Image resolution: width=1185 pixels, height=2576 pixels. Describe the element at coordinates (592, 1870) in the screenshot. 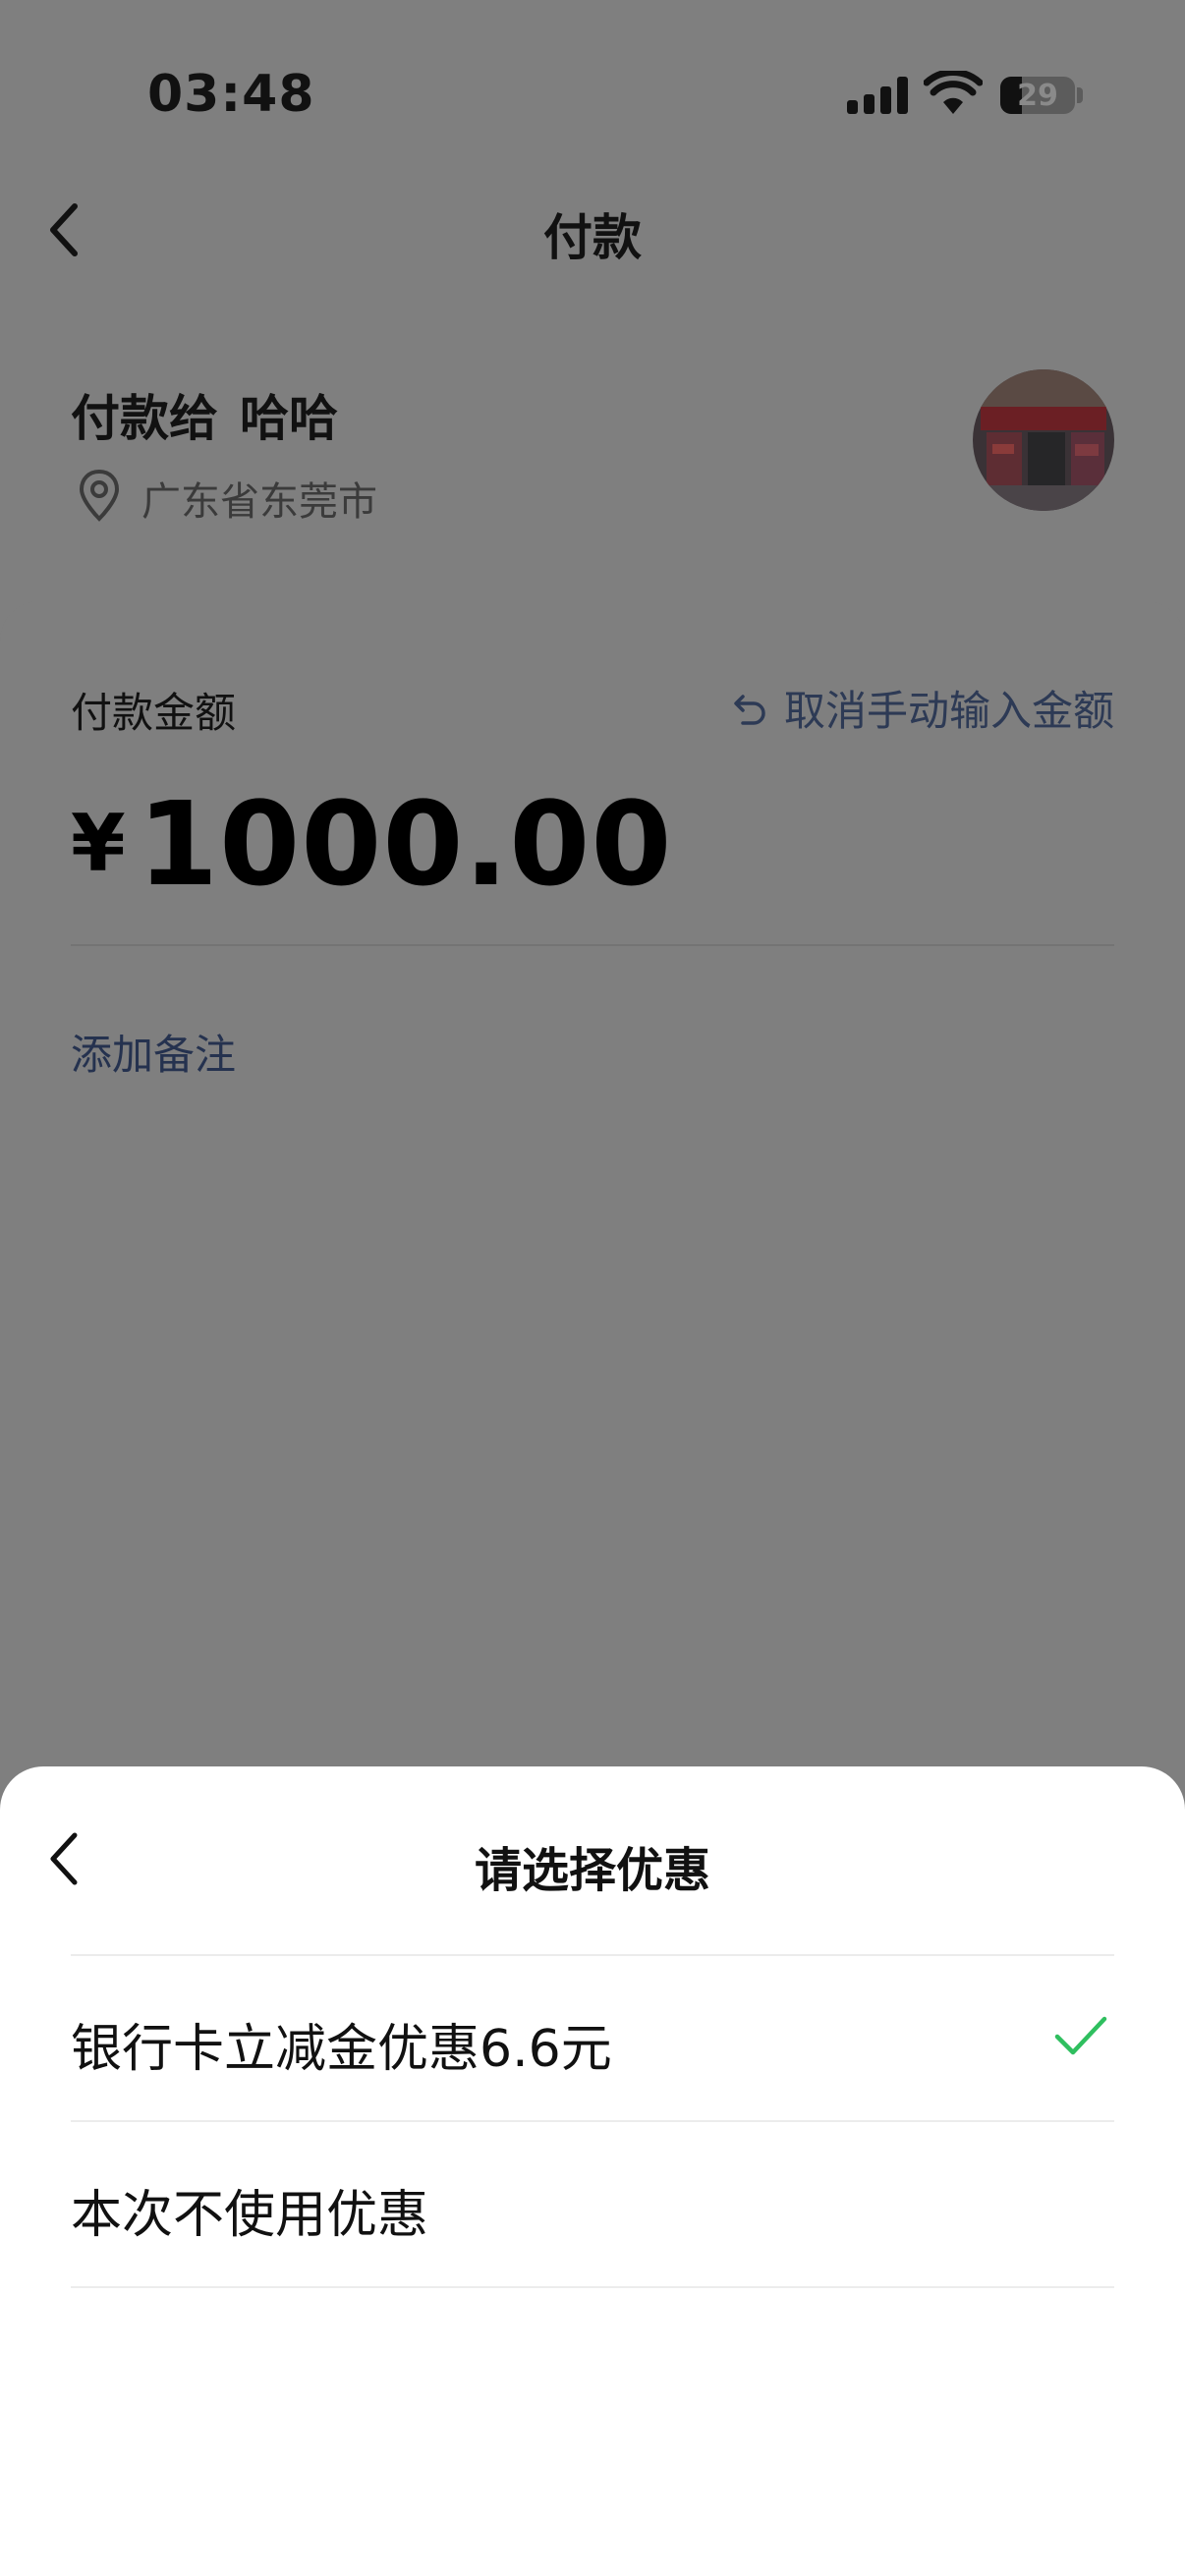

I see `sheet-title: 请选择优惠` at that location.